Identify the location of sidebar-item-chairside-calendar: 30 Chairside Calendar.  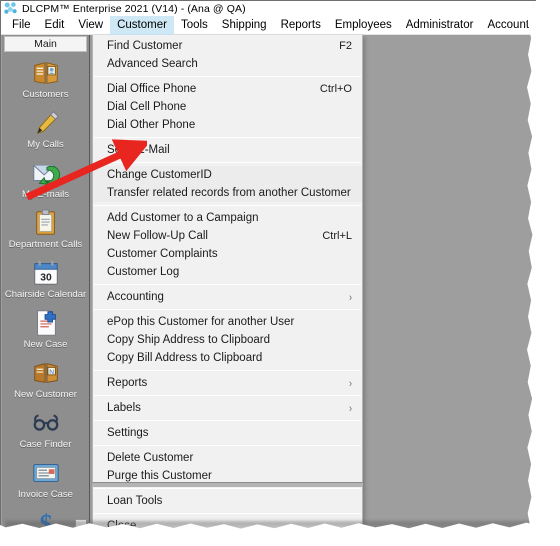
(45, 283).